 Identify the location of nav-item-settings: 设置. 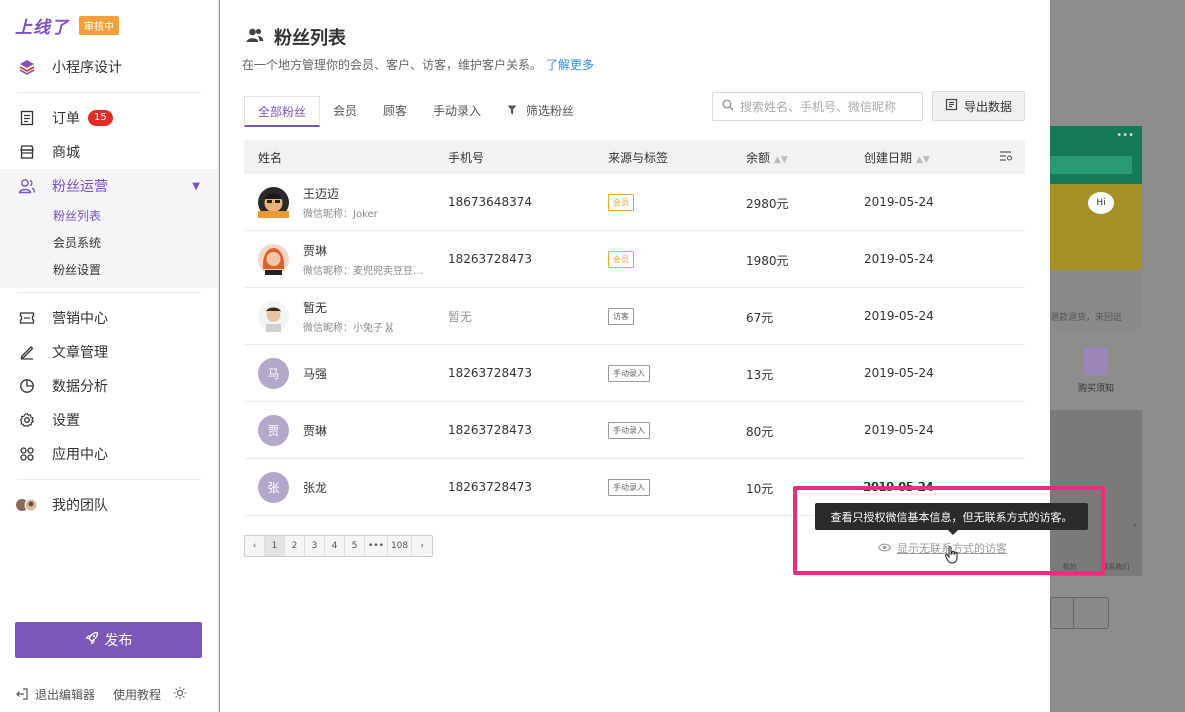
(109, 420).